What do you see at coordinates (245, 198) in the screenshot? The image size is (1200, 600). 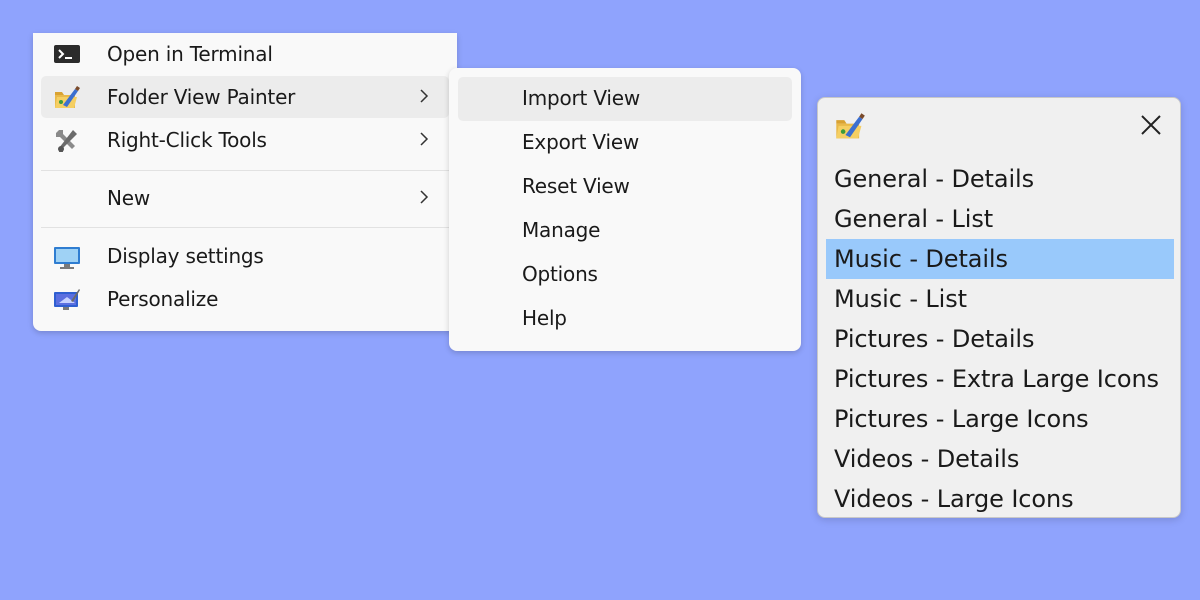 I see `menu-item-new: New` at bounding box center [245, 198].